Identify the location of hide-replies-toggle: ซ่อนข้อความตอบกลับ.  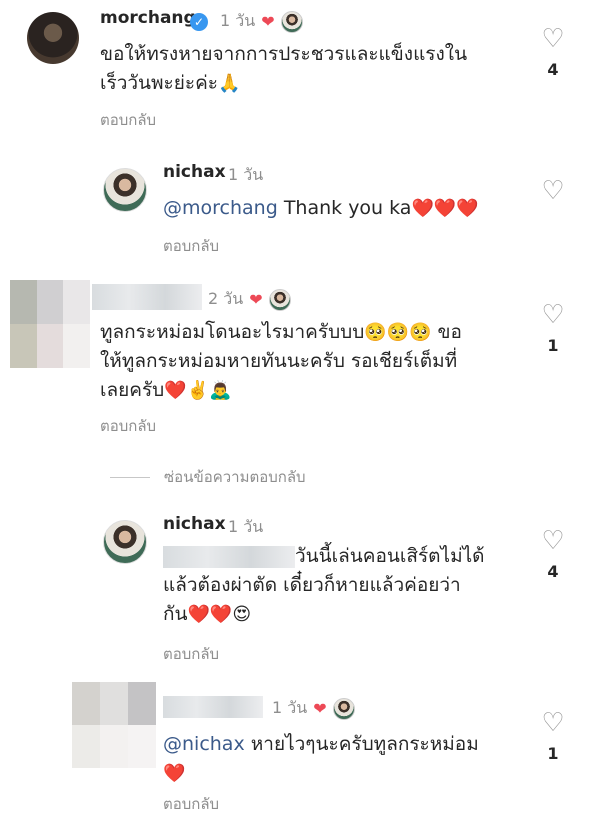
(208, 477).